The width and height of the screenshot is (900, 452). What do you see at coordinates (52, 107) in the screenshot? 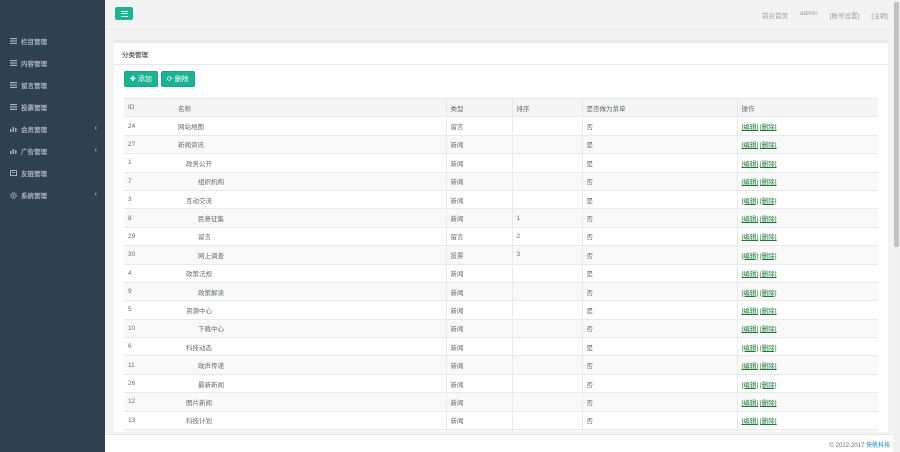
I see `sidebar-item-3: 投票管理` at bounding box center [52, 107].